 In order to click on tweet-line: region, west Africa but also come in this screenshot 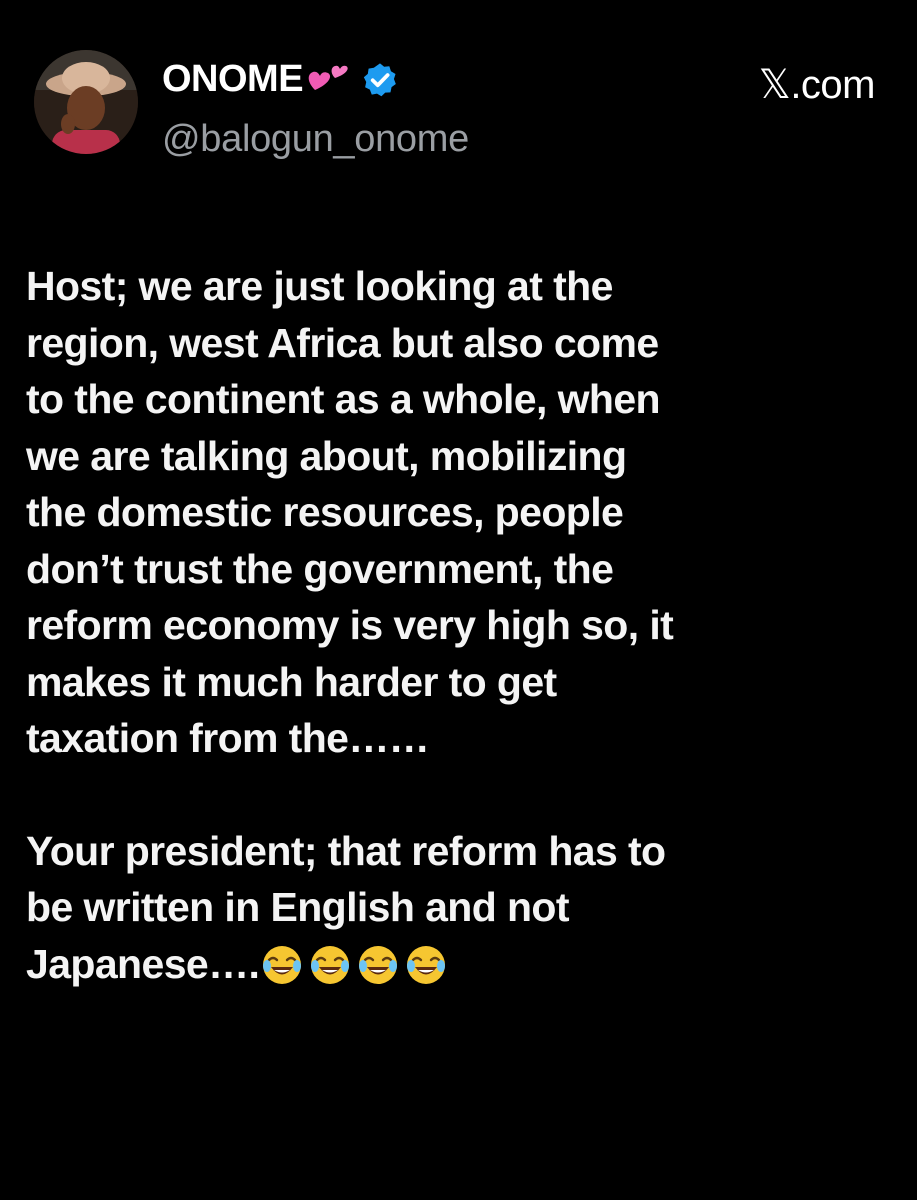, I will do `click(342, 342)`.